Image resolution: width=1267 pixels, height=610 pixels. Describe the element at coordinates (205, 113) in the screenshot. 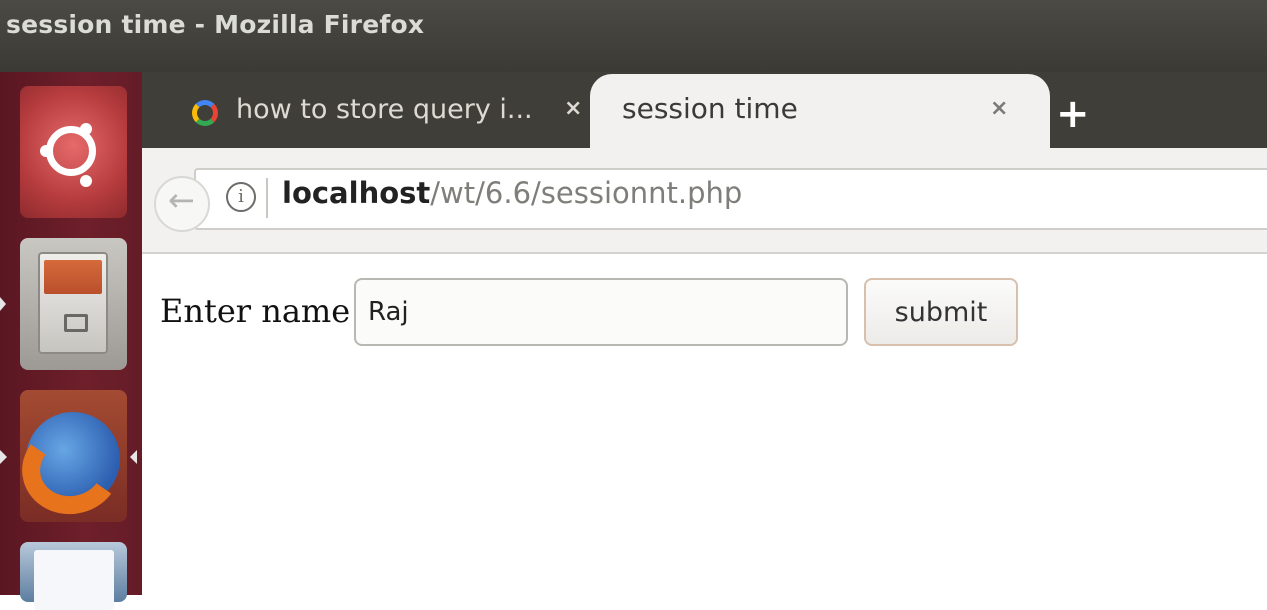

I see `google-icon` at that location.